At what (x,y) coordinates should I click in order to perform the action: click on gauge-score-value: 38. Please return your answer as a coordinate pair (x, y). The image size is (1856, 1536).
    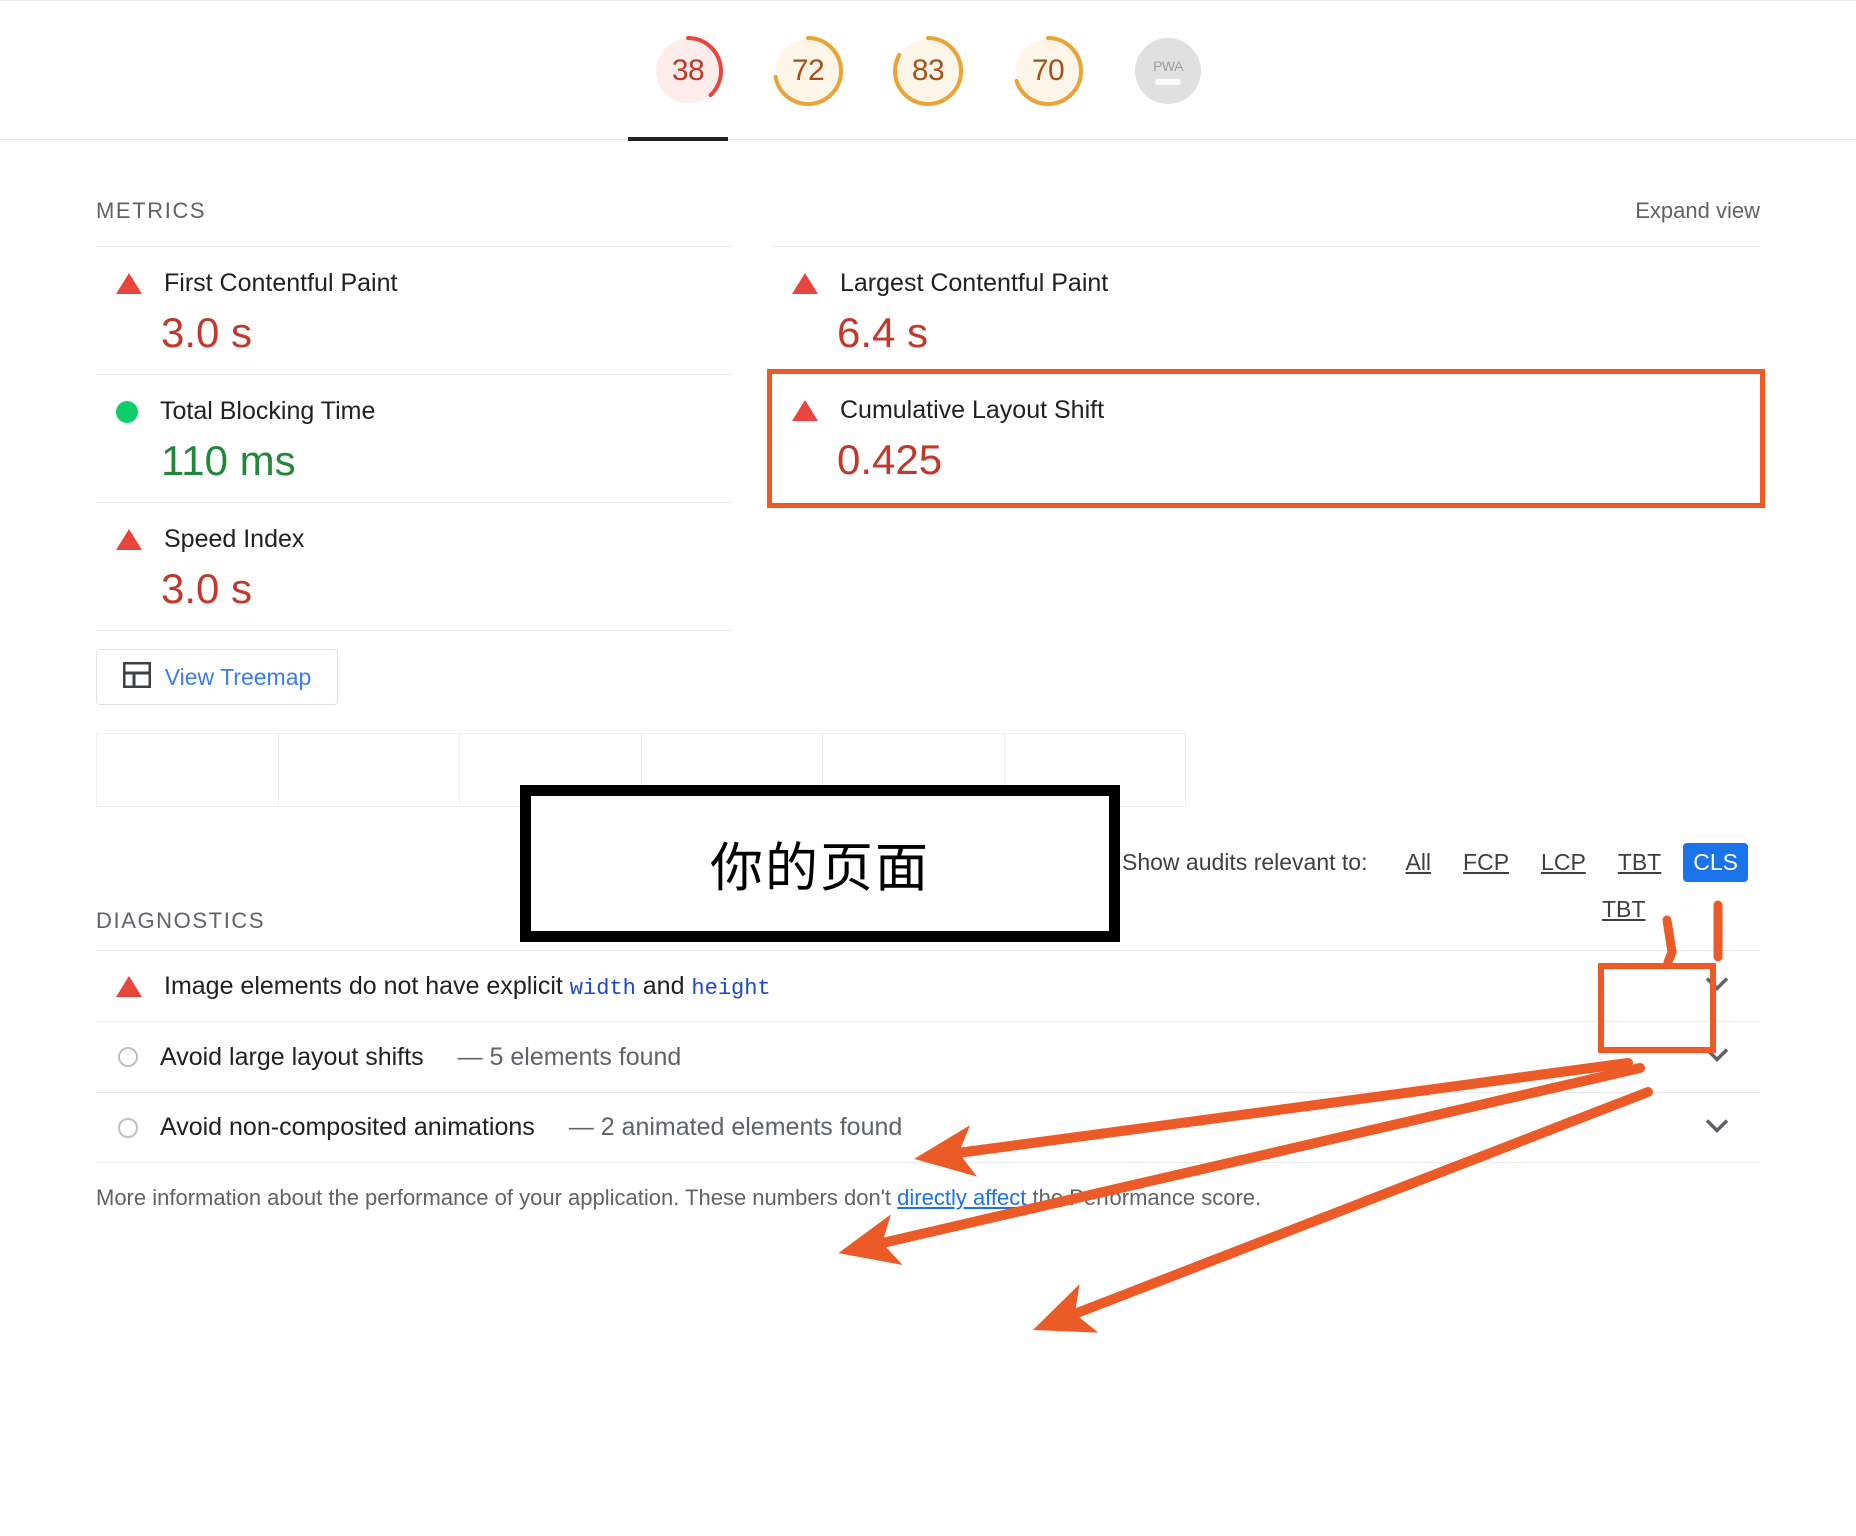
    Looking at the image, I should click on (688, 70).